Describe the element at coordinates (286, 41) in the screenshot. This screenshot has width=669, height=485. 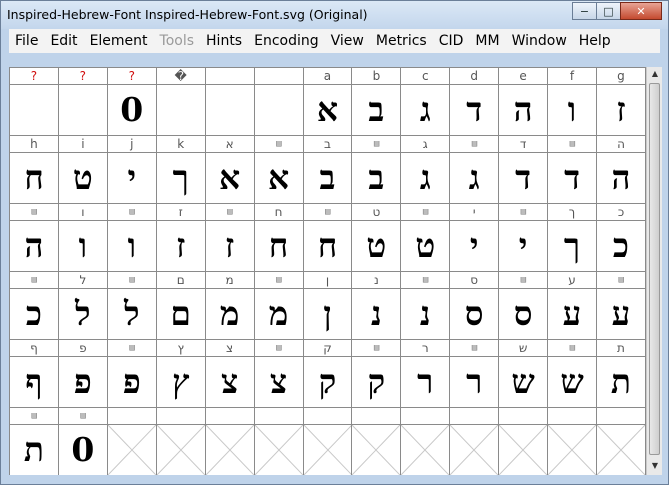
I see `menu-encoding: Encoding` at that location.